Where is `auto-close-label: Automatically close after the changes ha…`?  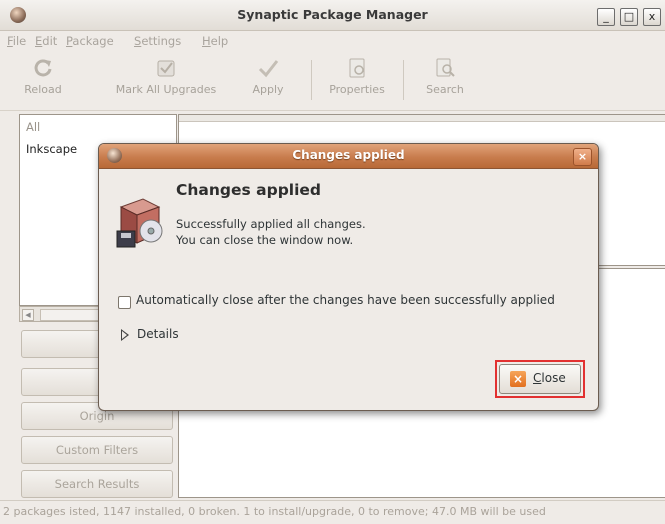
auto-close-label: Automatically close after the changes ha… is located at coordinates (345, 300).